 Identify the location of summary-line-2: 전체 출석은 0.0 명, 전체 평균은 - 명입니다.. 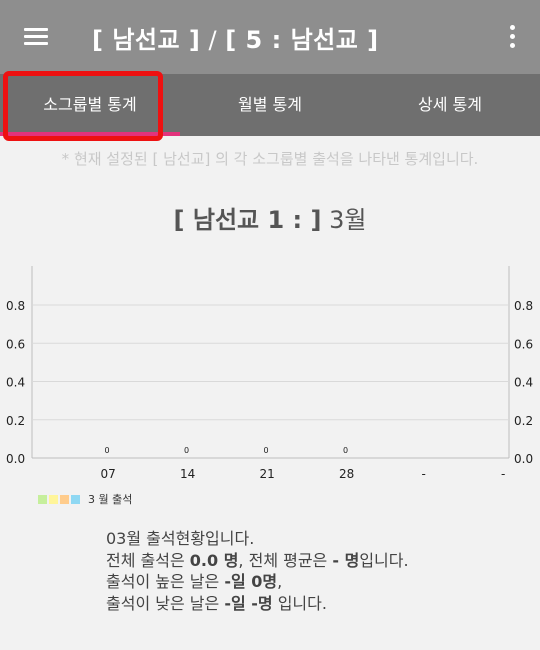
(257, 561).